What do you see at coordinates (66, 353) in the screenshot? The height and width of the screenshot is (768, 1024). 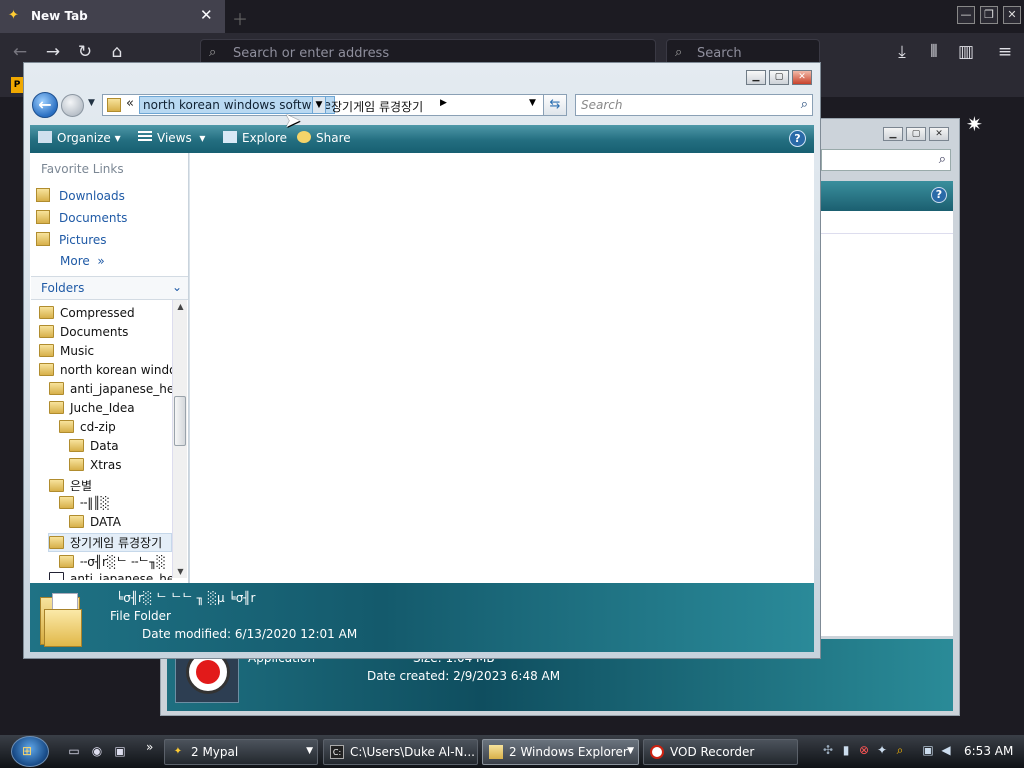 I see `tree-item: Music` at bounding box center [66, 353].